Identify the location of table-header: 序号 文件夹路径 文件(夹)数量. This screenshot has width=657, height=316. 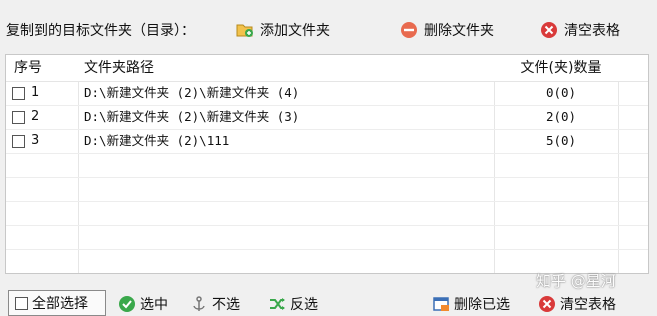
(327, 68).